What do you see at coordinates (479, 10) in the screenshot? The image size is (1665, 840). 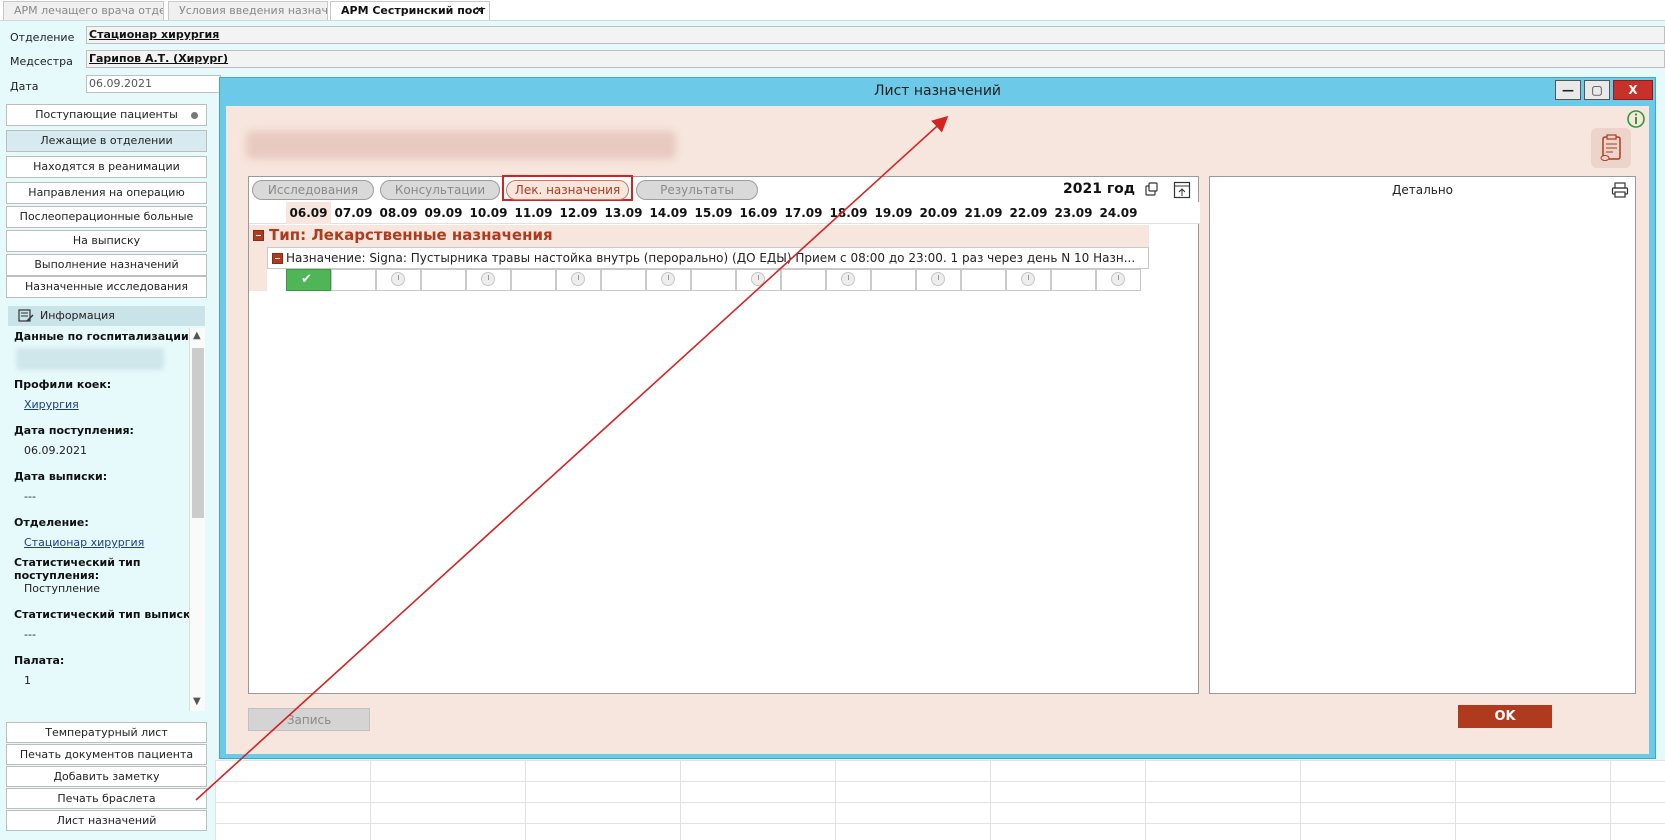 I see `close-tab-icon: ✕` at bounding box center [479, 10].